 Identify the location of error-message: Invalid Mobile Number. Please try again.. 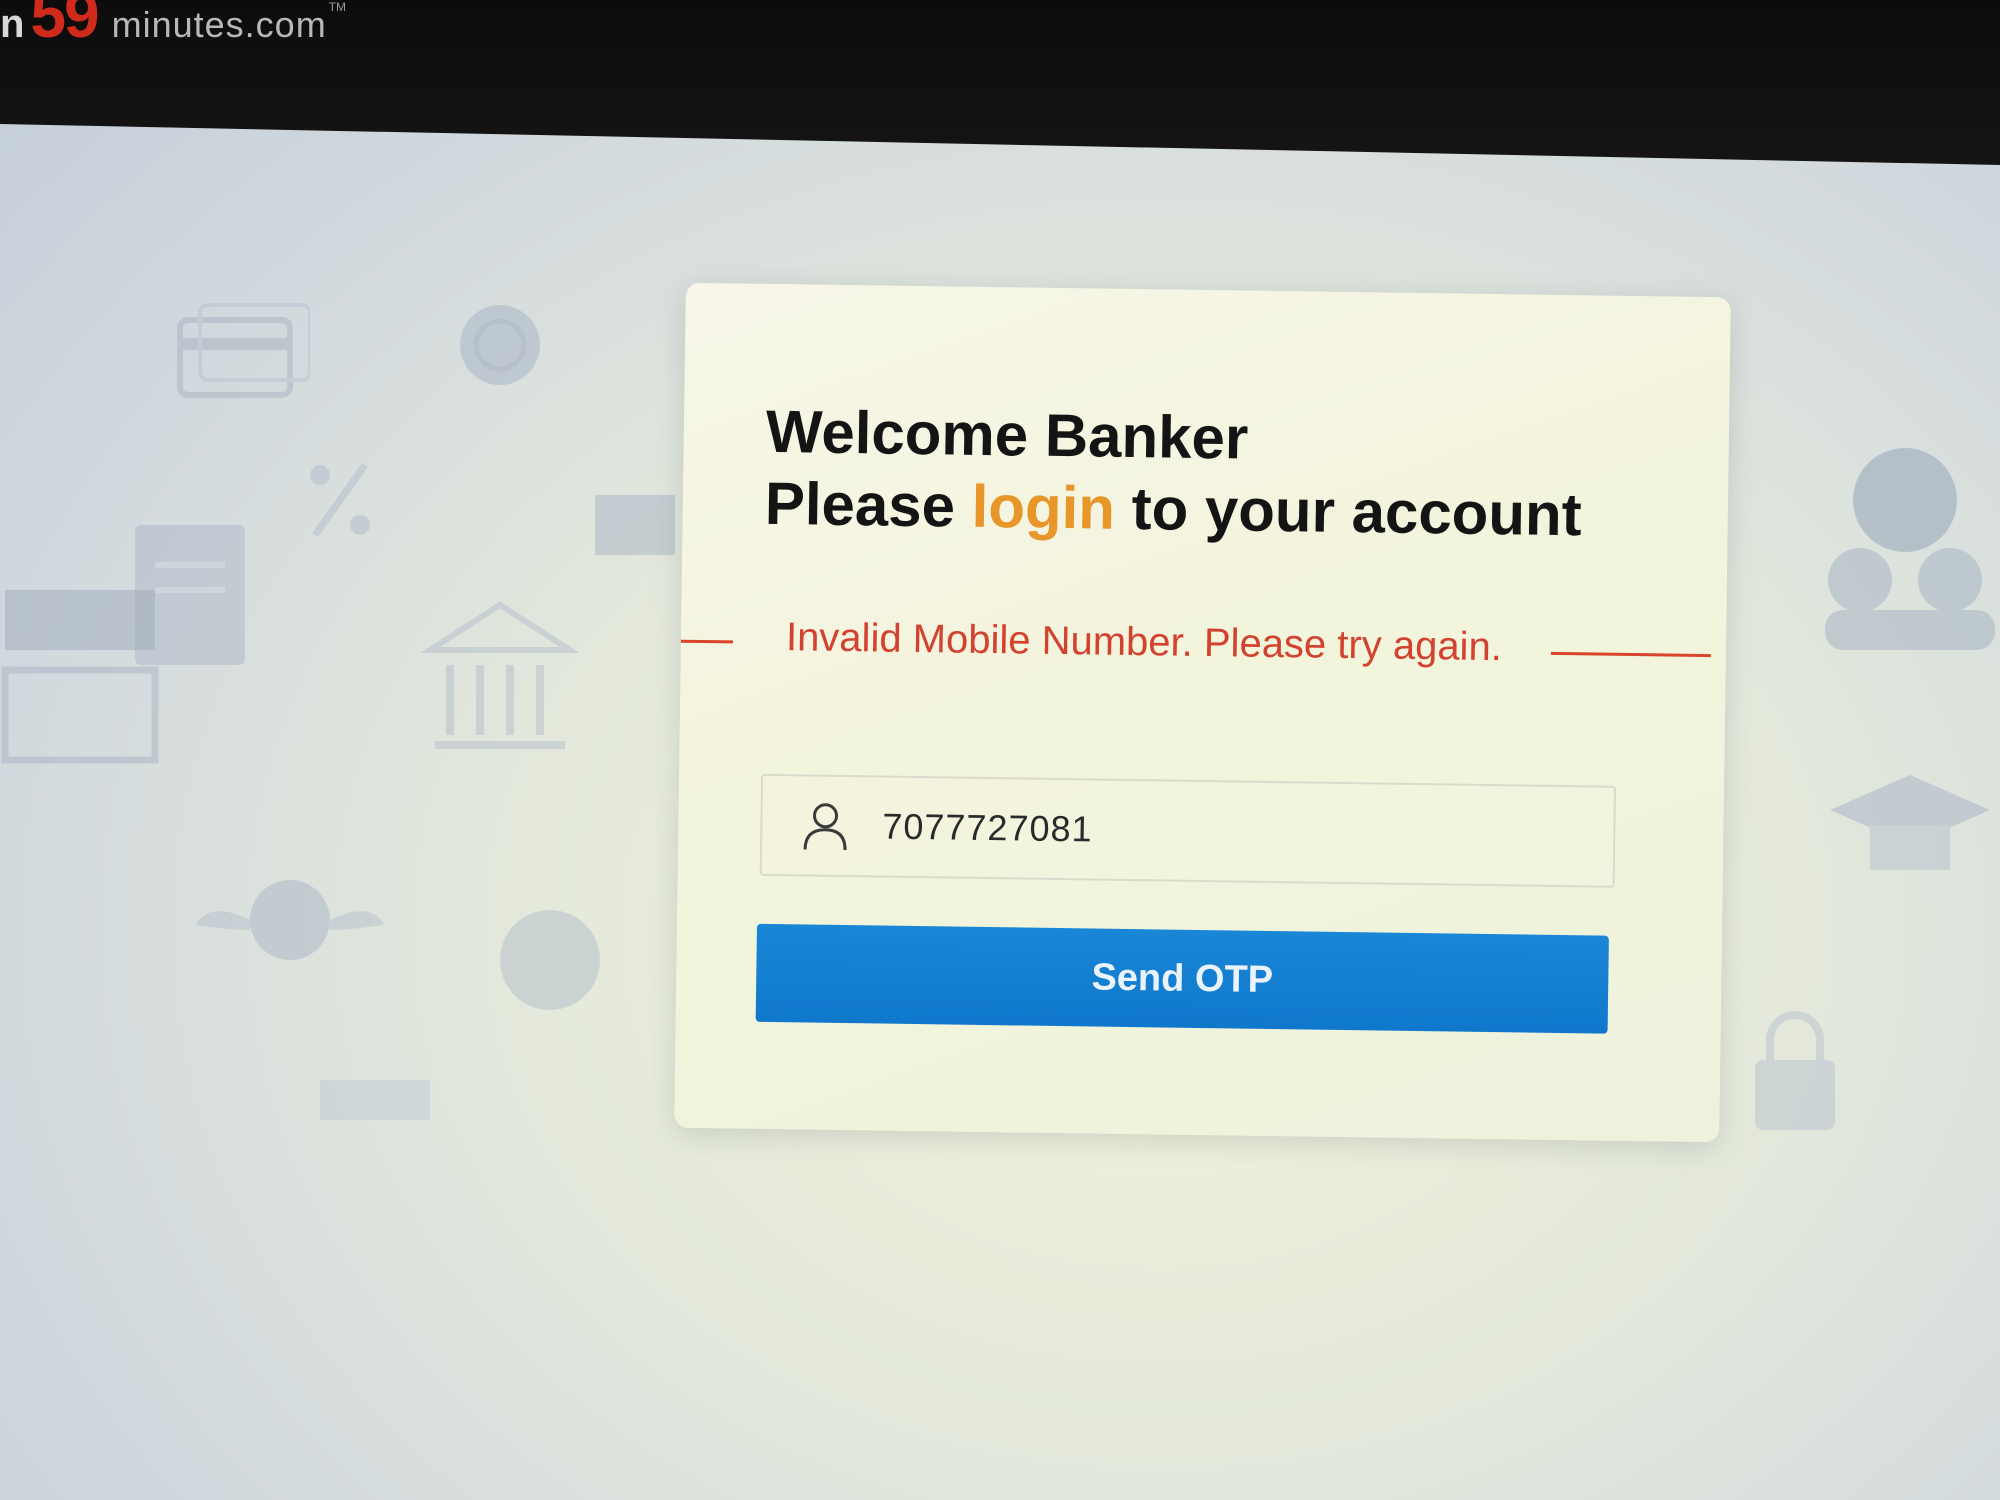
(1144, 642).